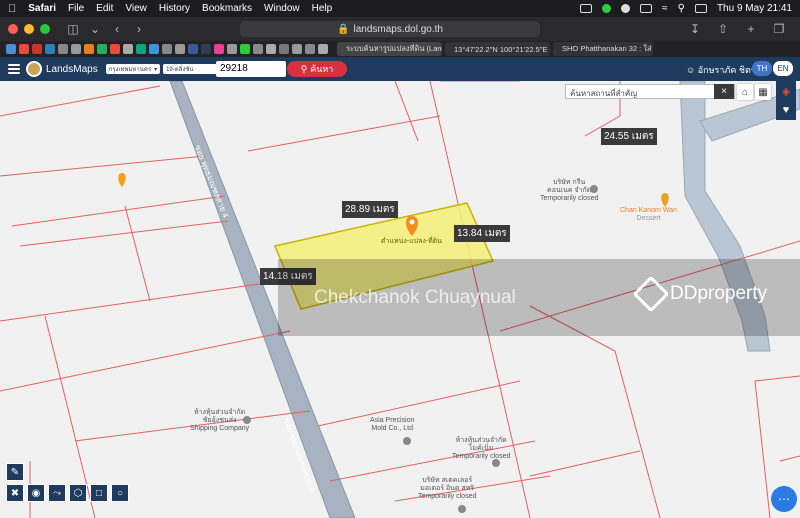 This screenshot has height=518, width=800. Describe the element at coordinates (34, 69) in the screenshot. I see `landsmaps-logo` at that location.